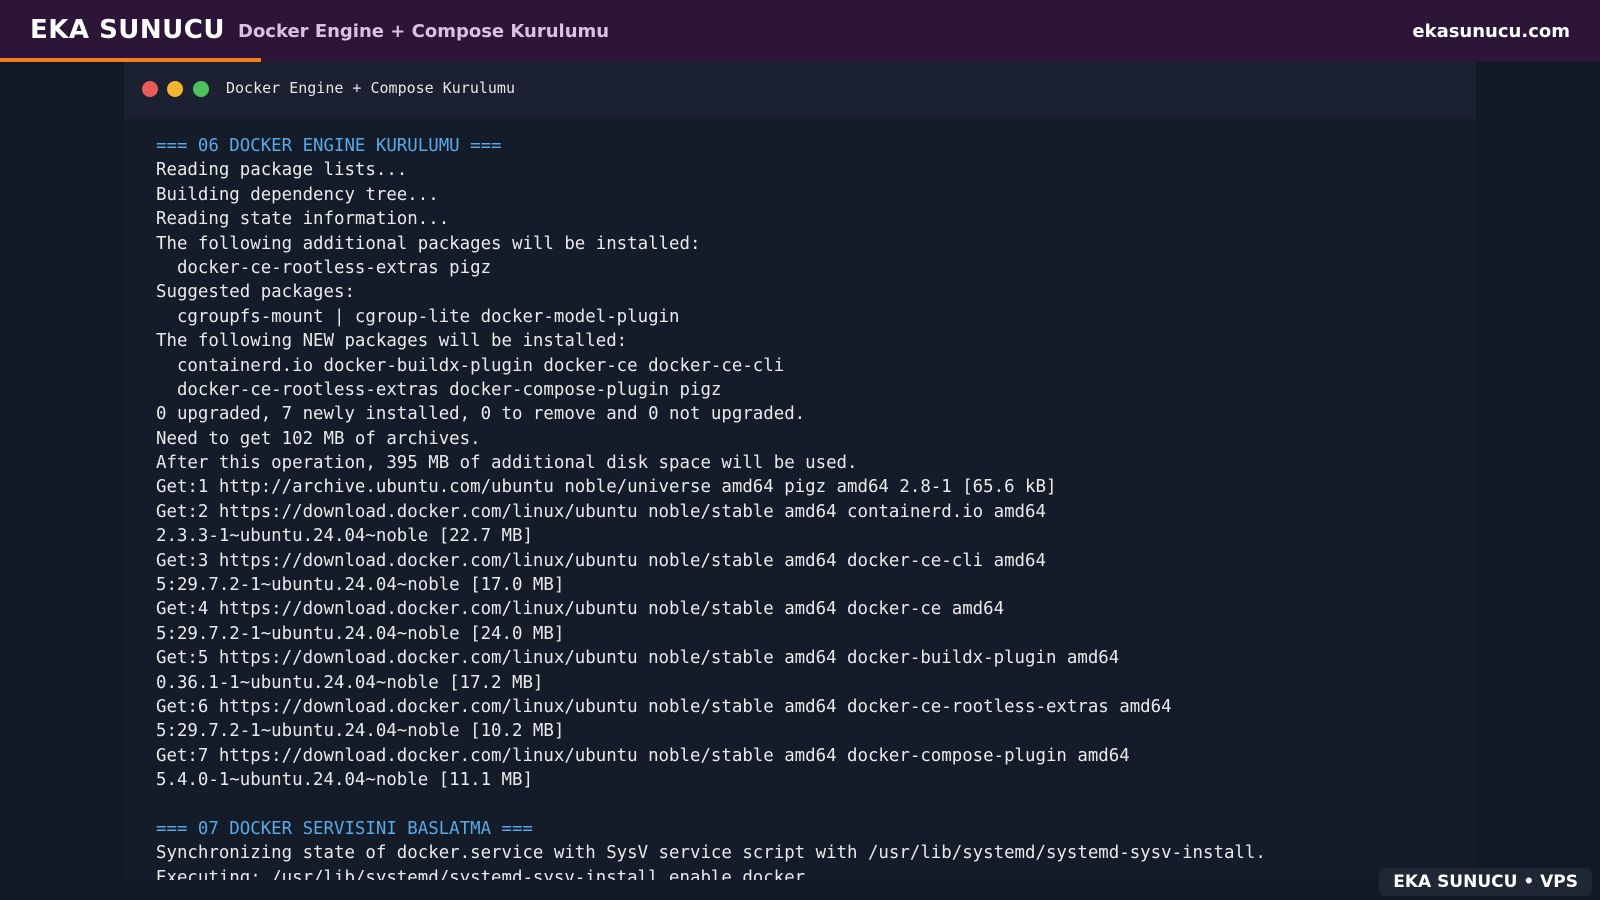  What do you see at coordinates (344, 536) in the screenshot?
I see `terminal-line: 2.3.3-1~ubuntu.24.04~noble [22.7 MB]` at bounding box center [344, 536].